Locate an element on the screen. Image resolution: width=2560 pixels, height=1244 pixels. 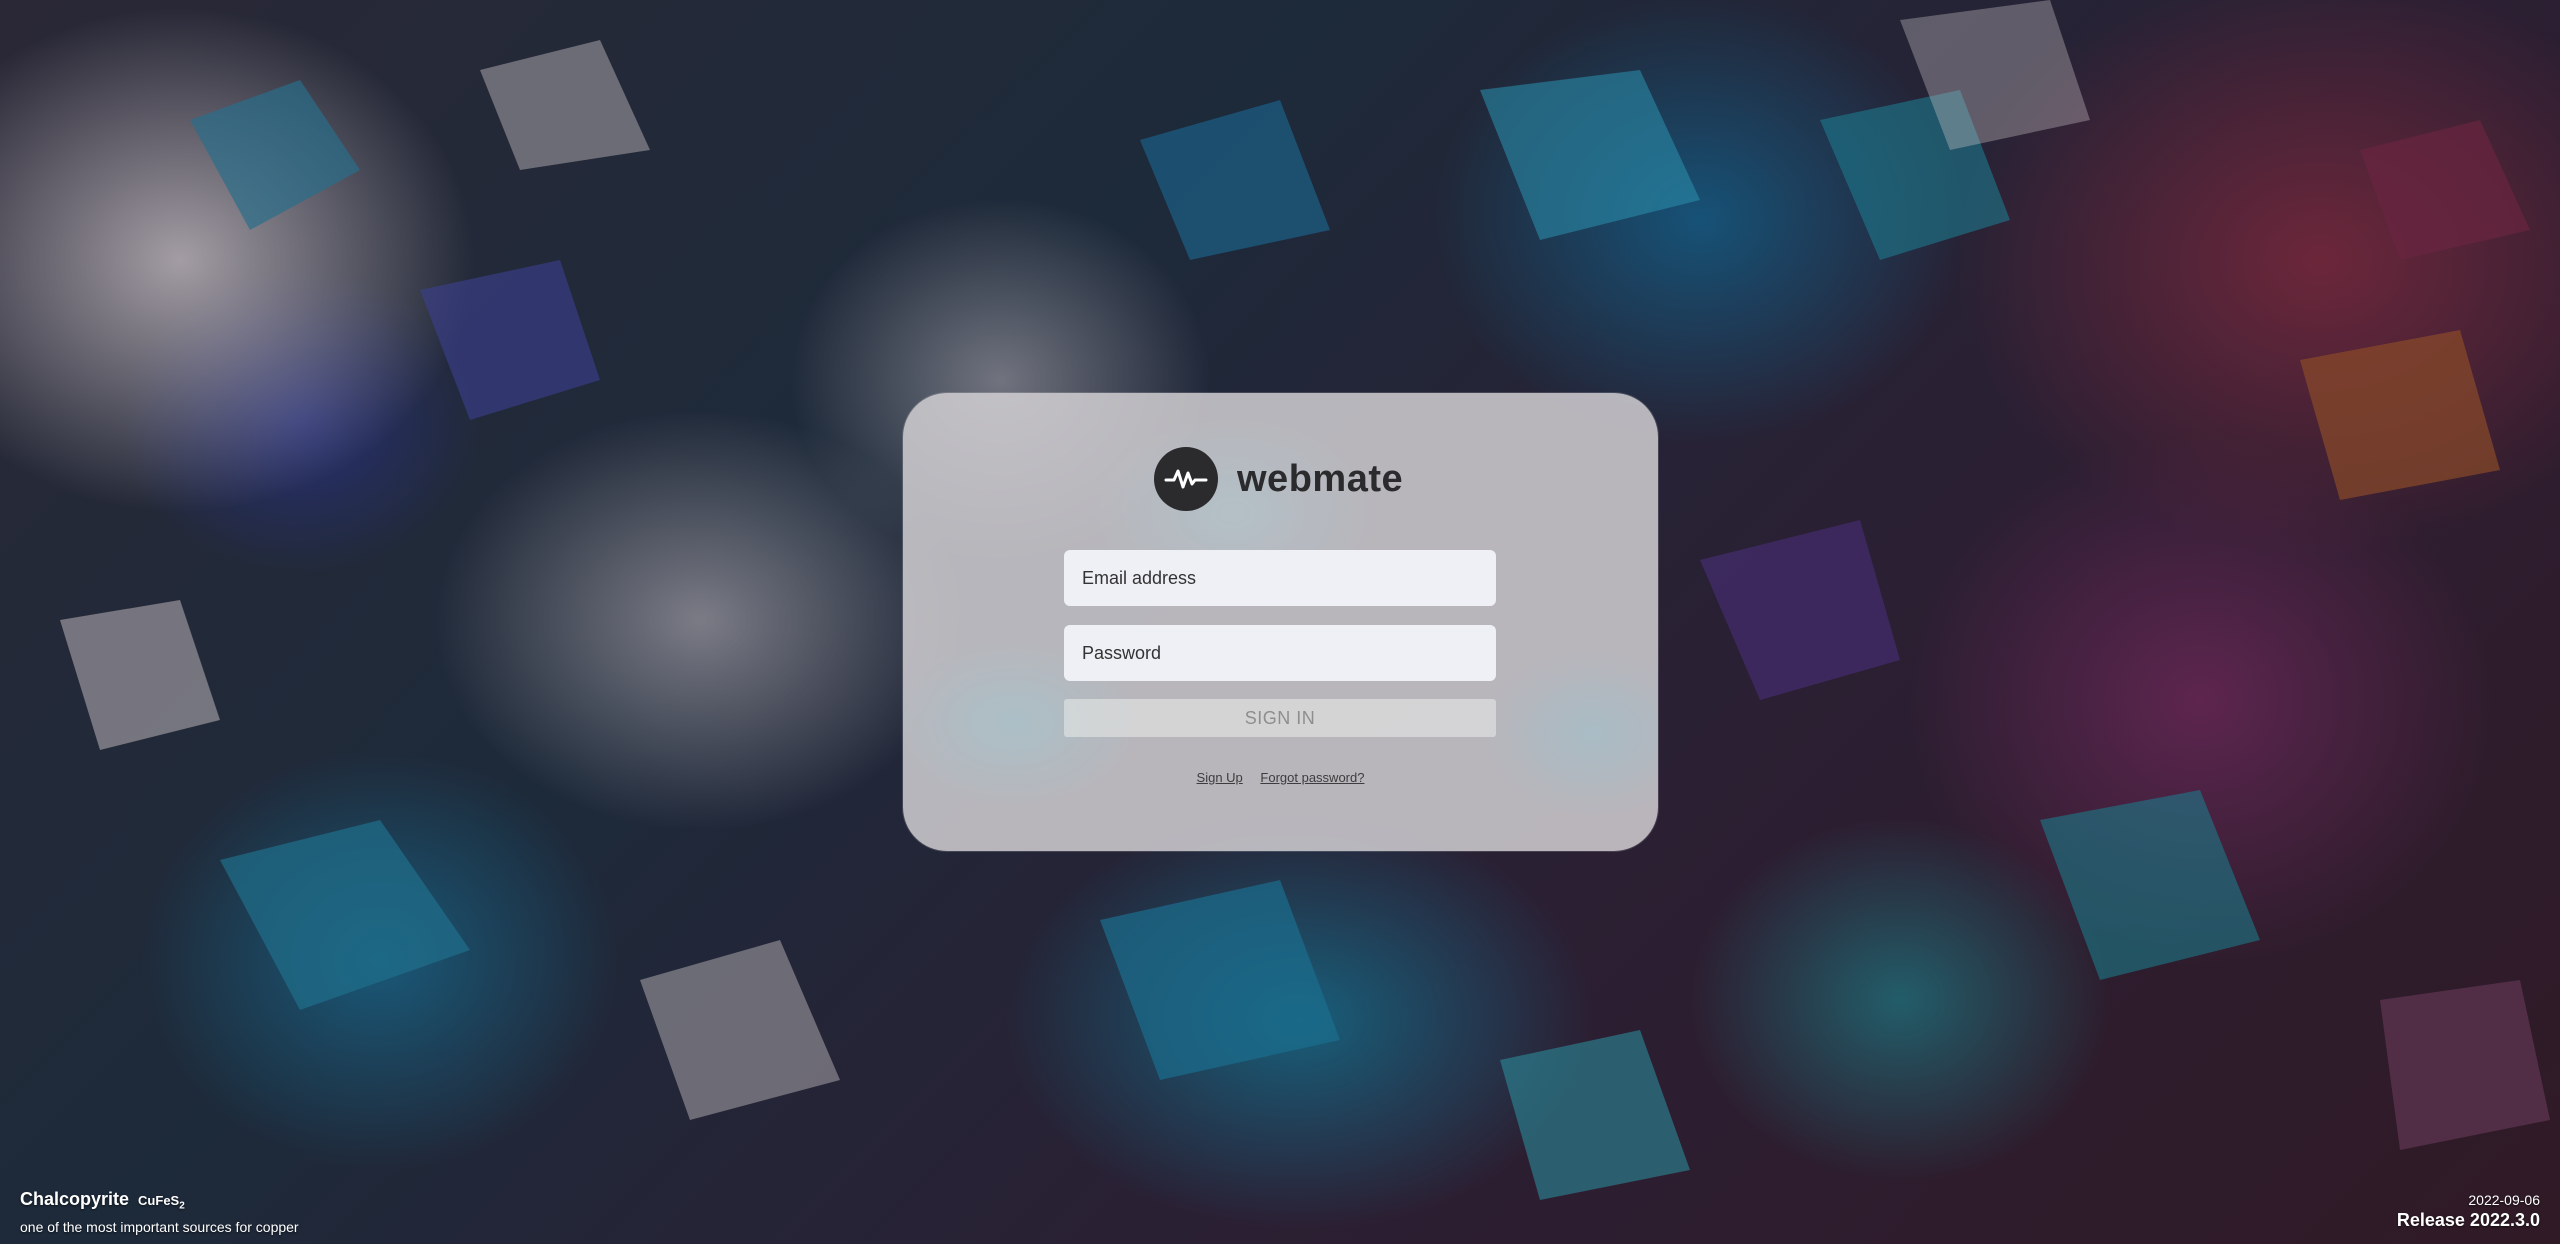
app-name: webmate is located at coordinates (1320, 478).